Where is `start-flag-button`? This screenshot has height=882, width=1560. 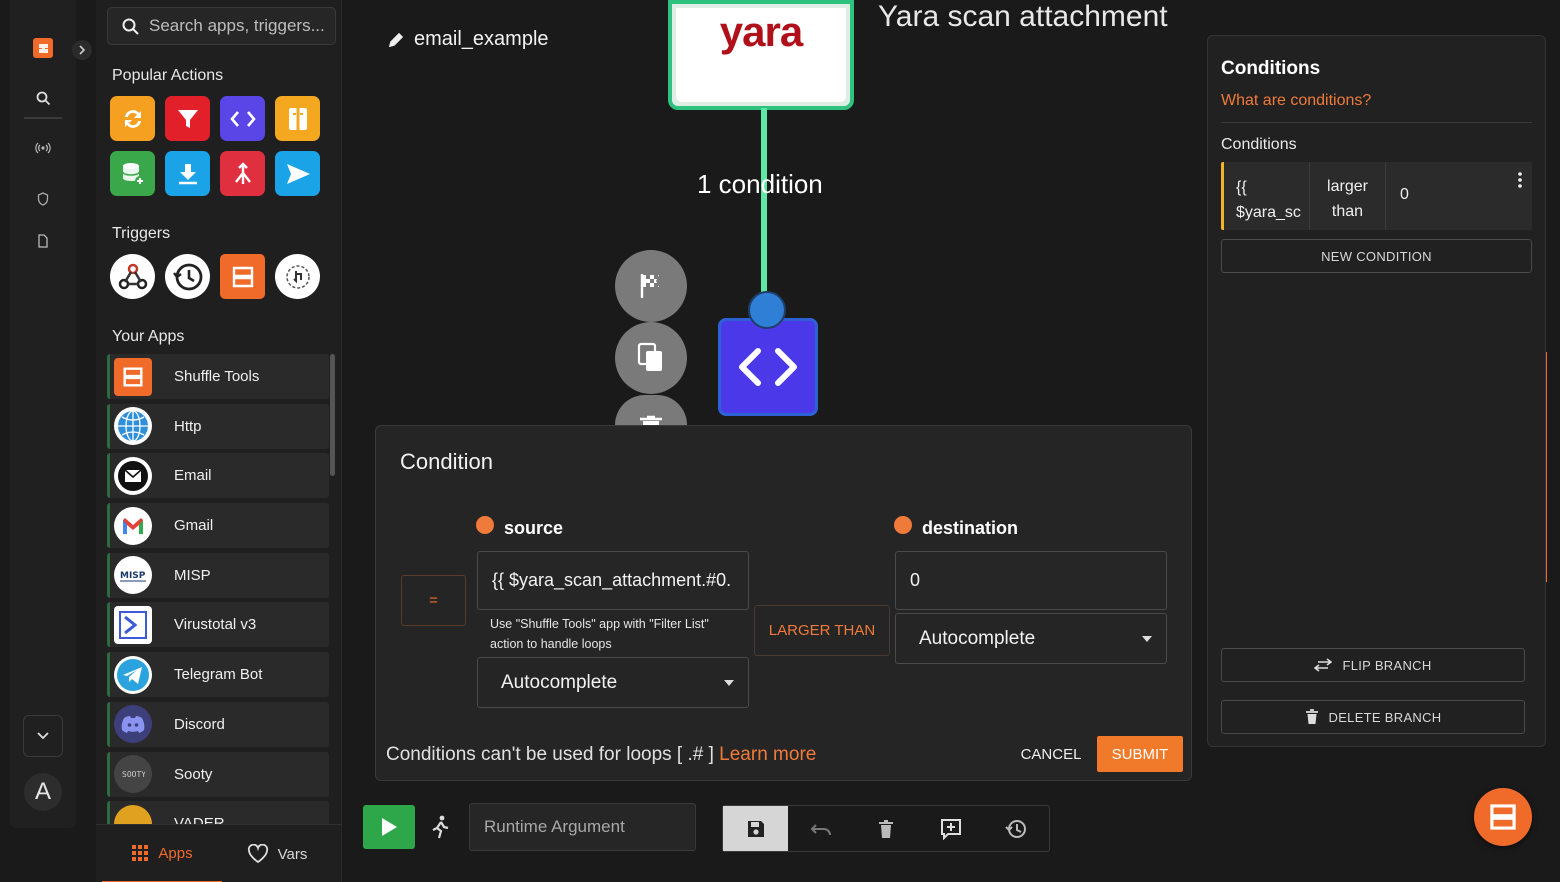 start-flag-button is located at coordinates (651, 286).